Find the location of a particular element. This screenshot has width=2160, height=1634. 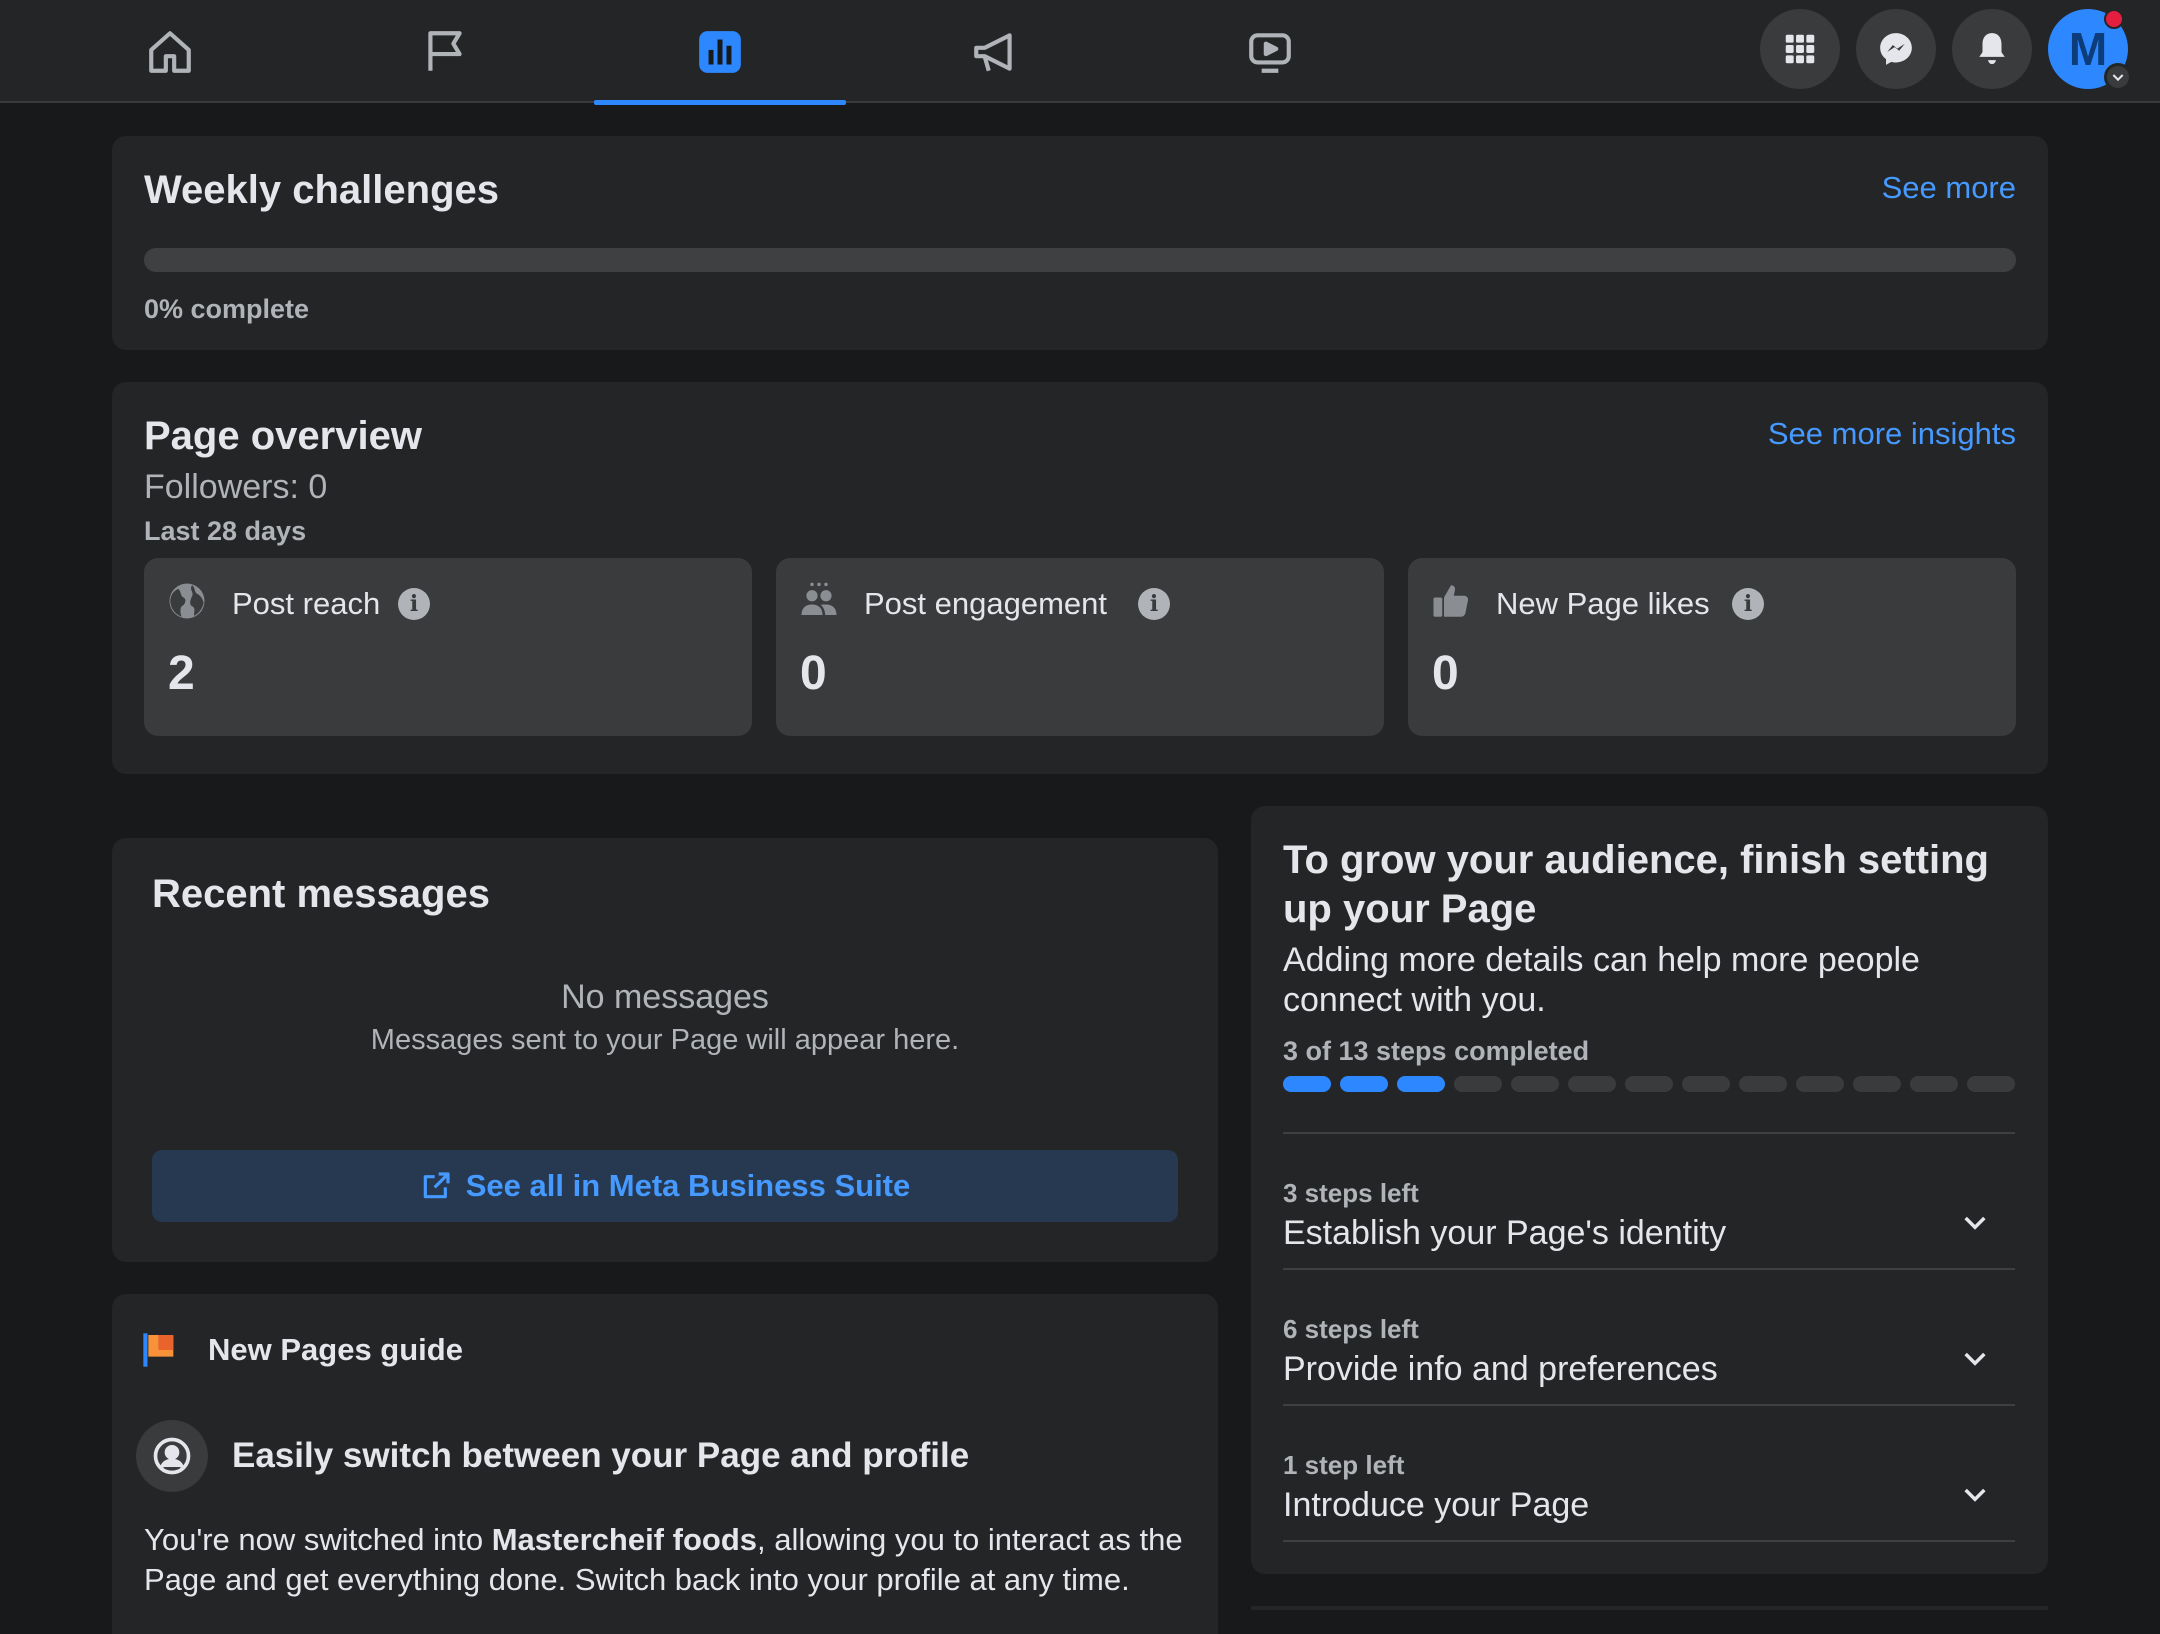

steps-left: 3 steps left is located at coordinates (1351, 1193).